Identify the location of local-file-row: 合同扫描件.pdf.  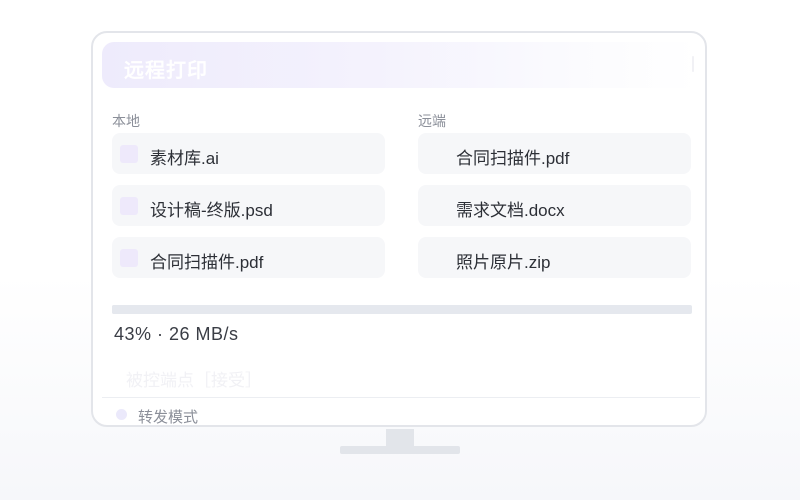
(248, 257).